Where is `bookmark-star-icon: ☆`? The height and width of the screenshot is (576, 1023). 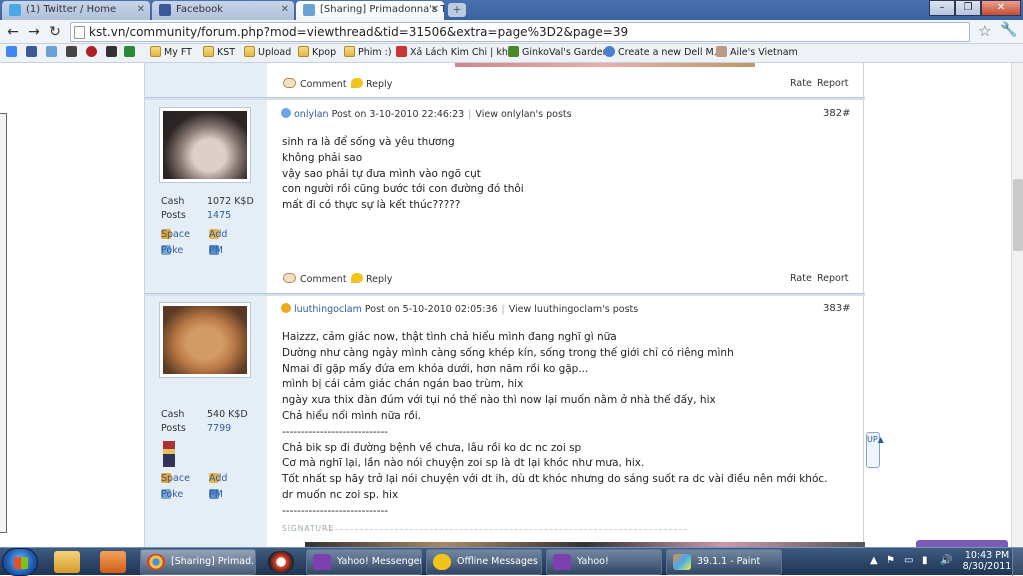
bookmark-star-icon: ☆ is located at coordinates (984, 31).